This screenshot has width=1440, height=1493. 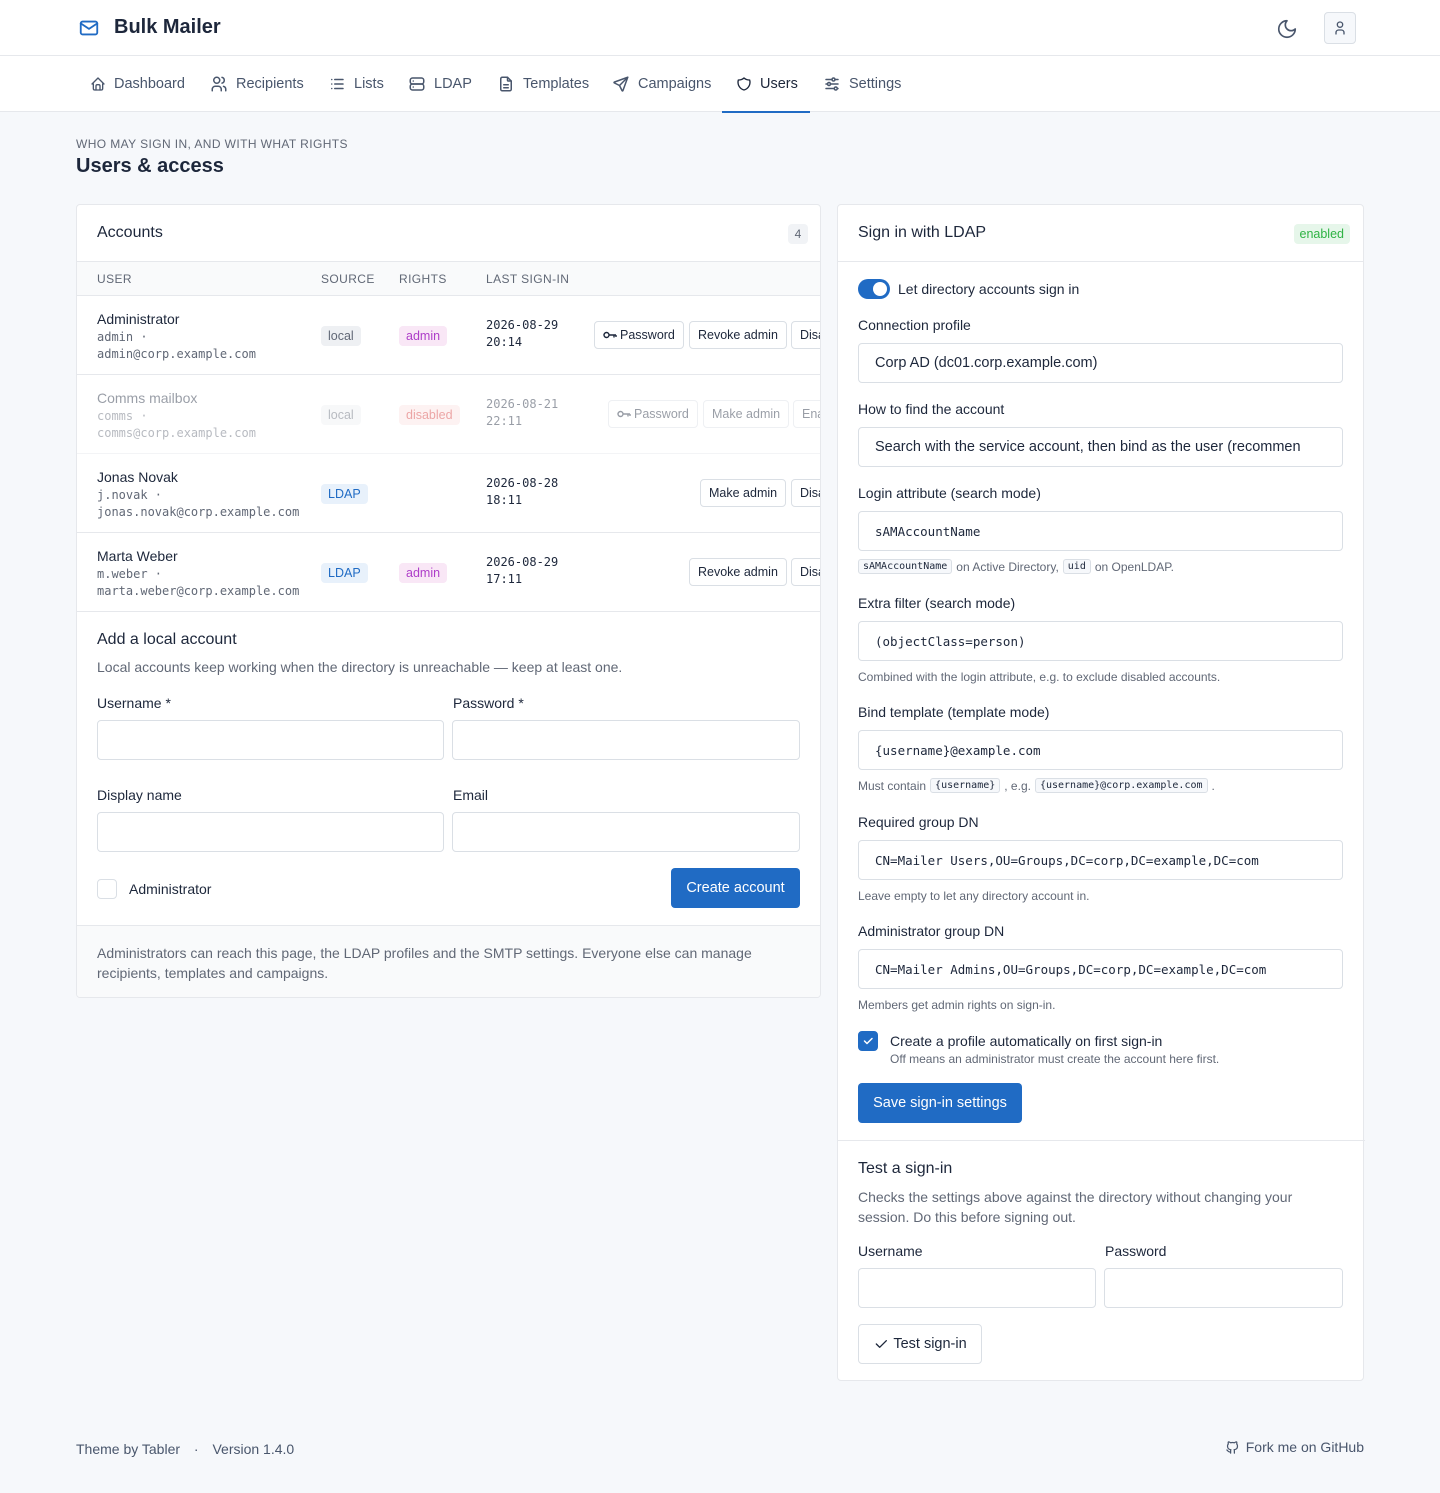 What do you see at coordinates (1340, 28) in the screenshot?
I see `user-menu-button` at bounding box center [1340, 28].